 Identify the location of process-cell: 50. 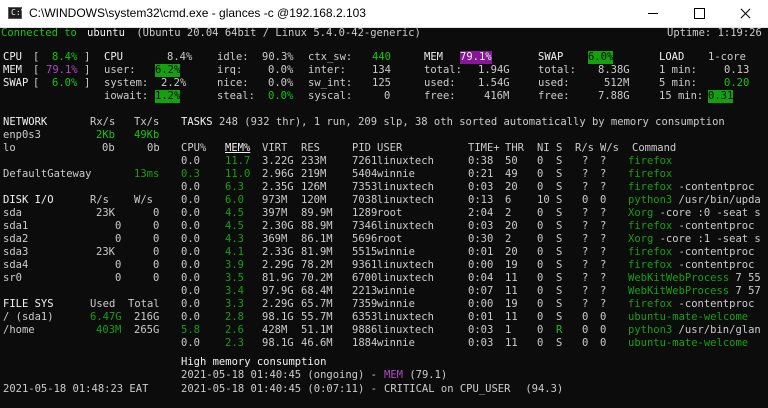
(511, 161).